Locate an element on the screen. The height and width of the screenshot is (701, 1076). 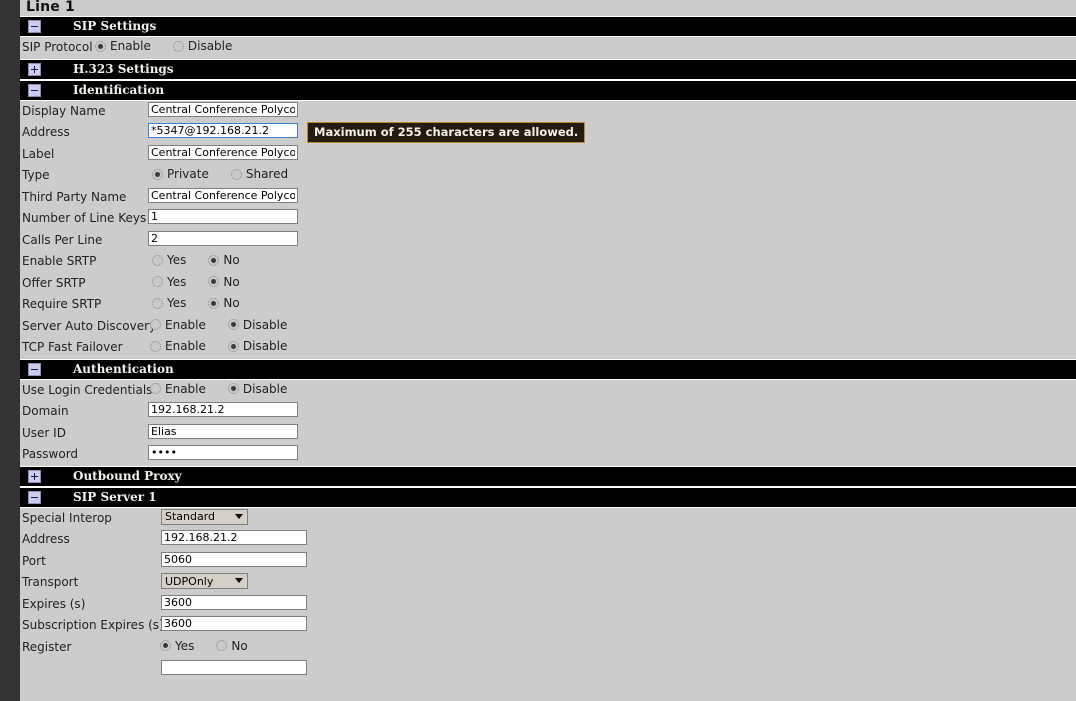
section-header-h323-settings: H.323 Settings is located at coordinates (538, 69).